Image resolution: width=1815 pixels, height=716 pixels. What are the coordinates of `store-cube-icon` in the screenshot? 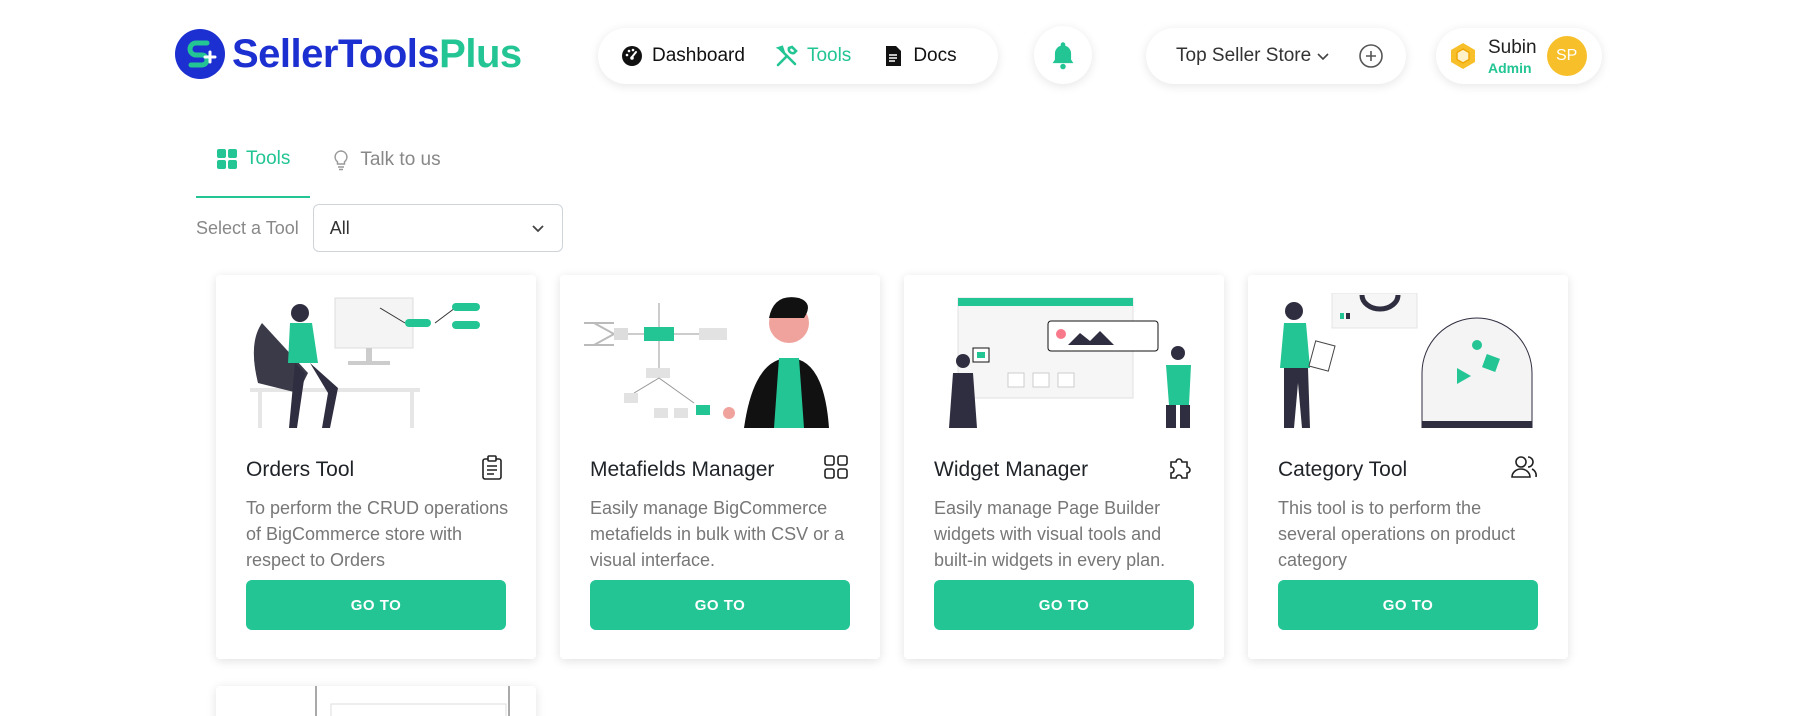 It's located at (1463, 56).